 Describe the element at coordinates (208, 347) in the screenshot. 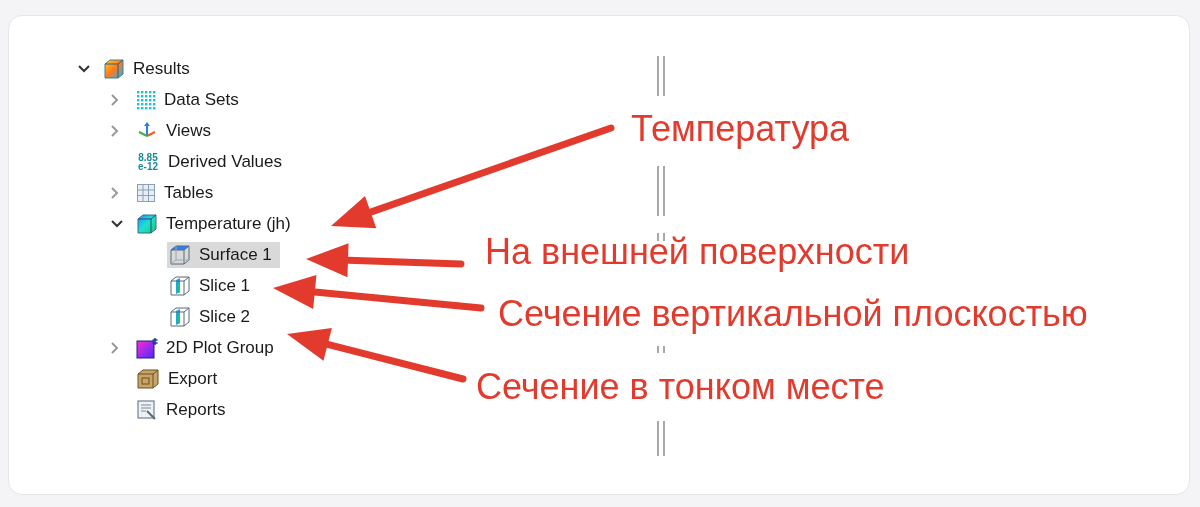

I see `tree-item: 2D Plot Group` at that location.